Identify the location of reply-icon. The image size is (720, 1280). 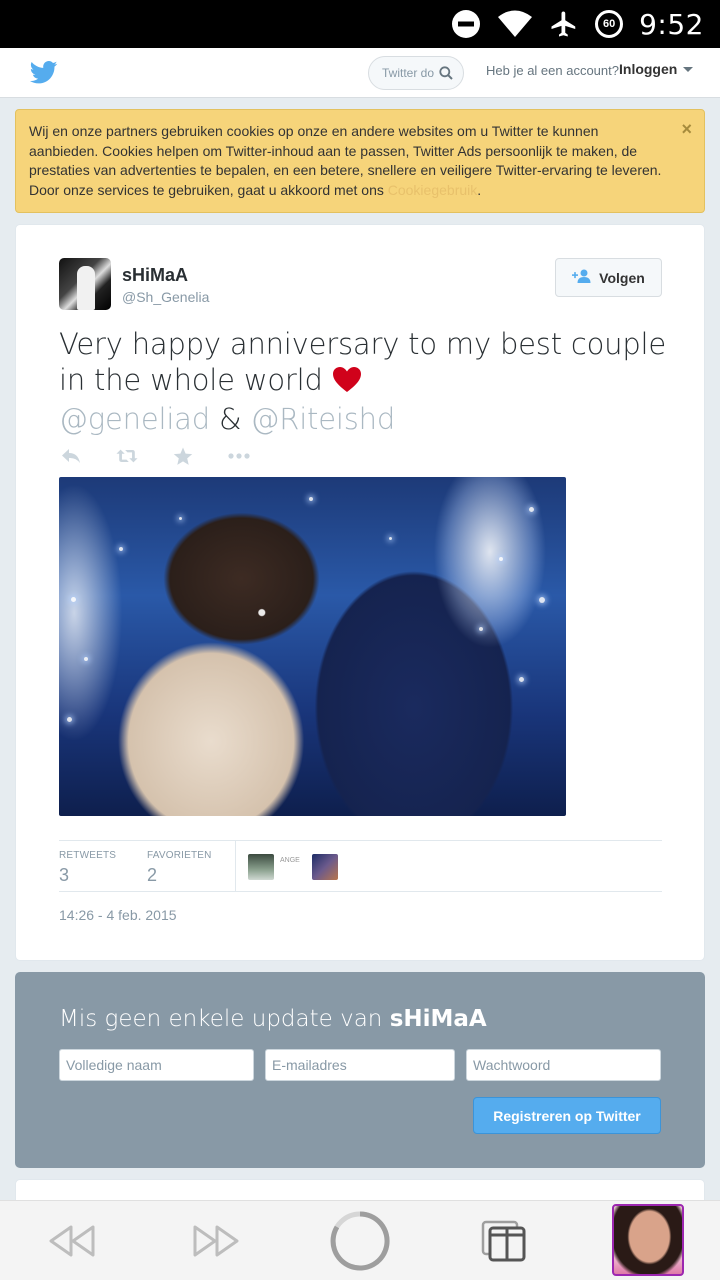
(71, 456).